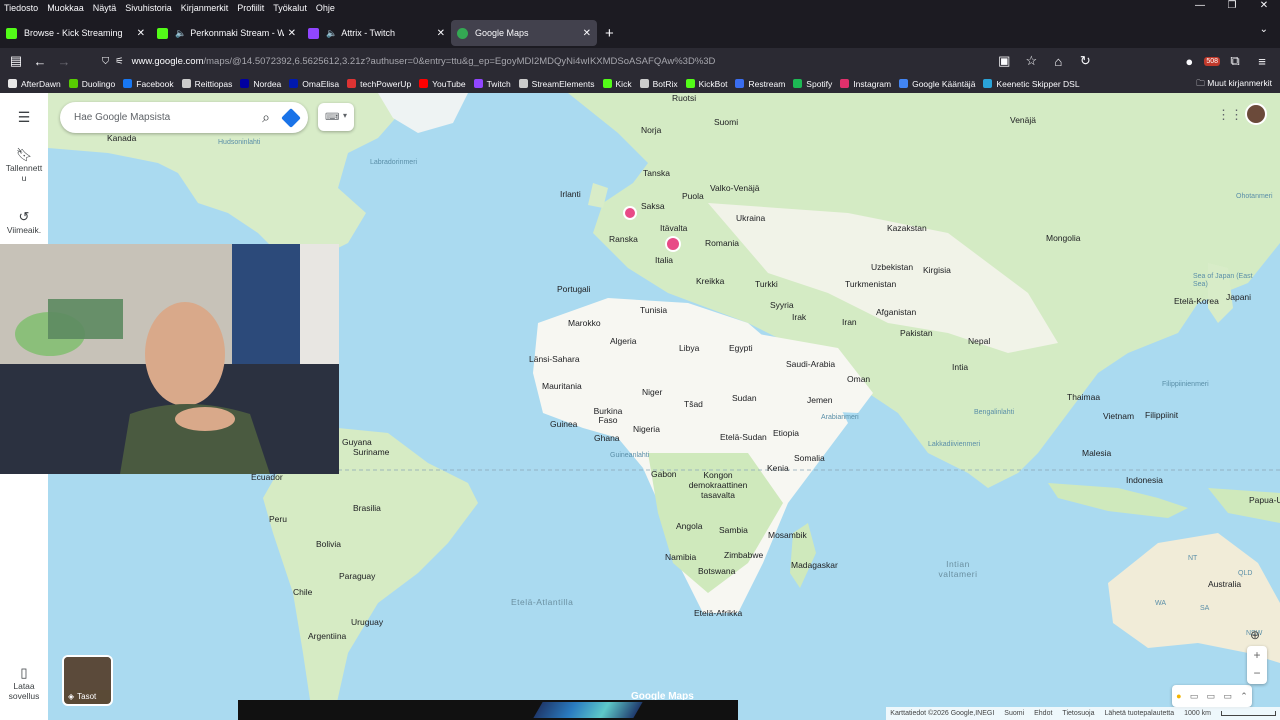 Image resolution: width=1280 pixels, height=720 pixels. I want to click on shield-icon: ⛉, so click(105, 61).